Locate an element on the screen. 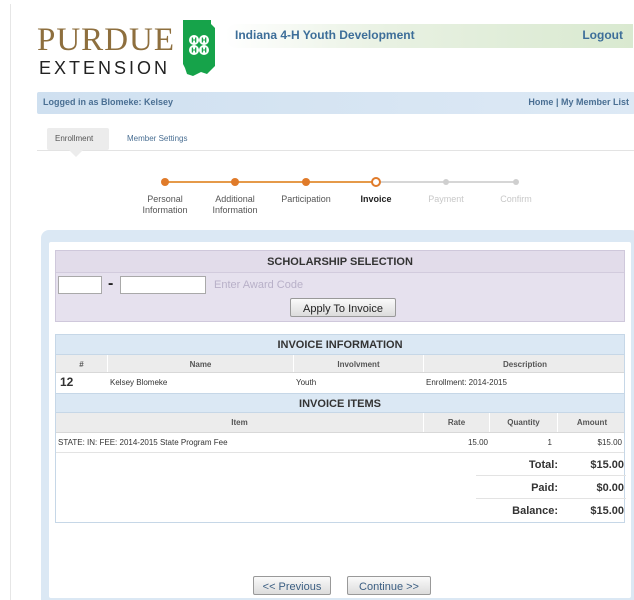 The image size is (634, 600). total-label: Total: is located at coordinates (543, 465).